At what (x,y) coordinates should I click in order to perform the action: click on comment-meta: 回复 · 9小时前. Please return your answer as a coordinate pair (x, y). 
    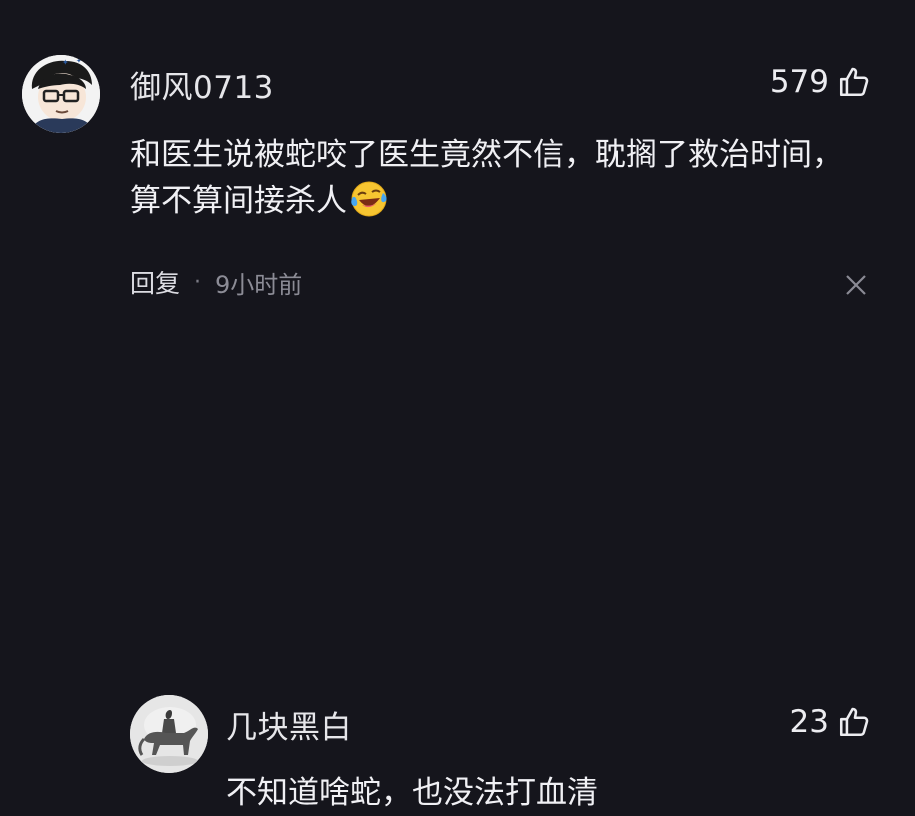
    Looking at the image, I should click on (216, 282).